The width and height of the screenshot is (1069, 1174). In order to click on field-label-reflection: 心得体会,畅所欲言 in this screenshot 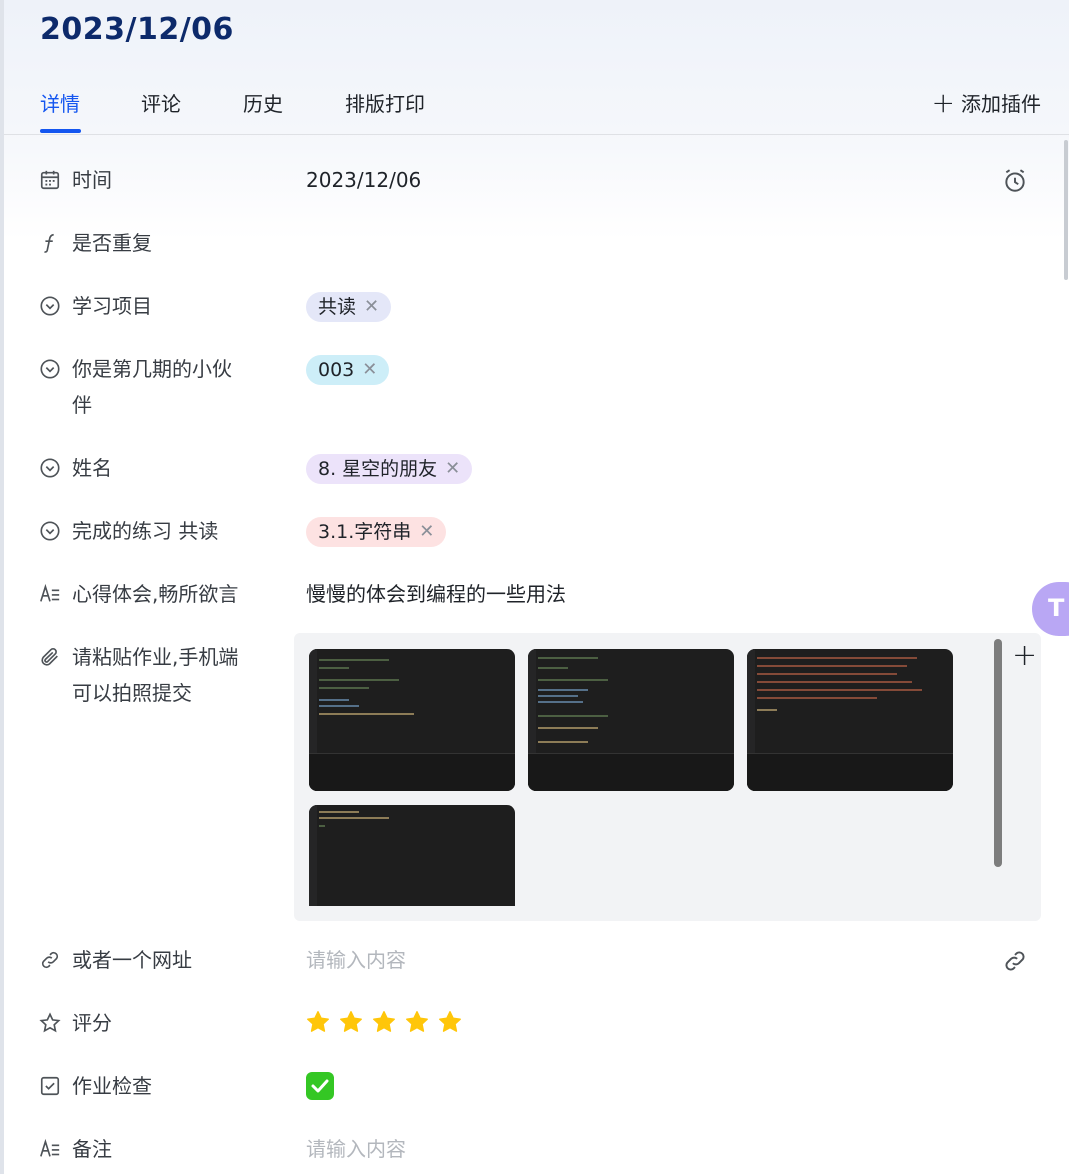, I will do `click(155, 594)`.